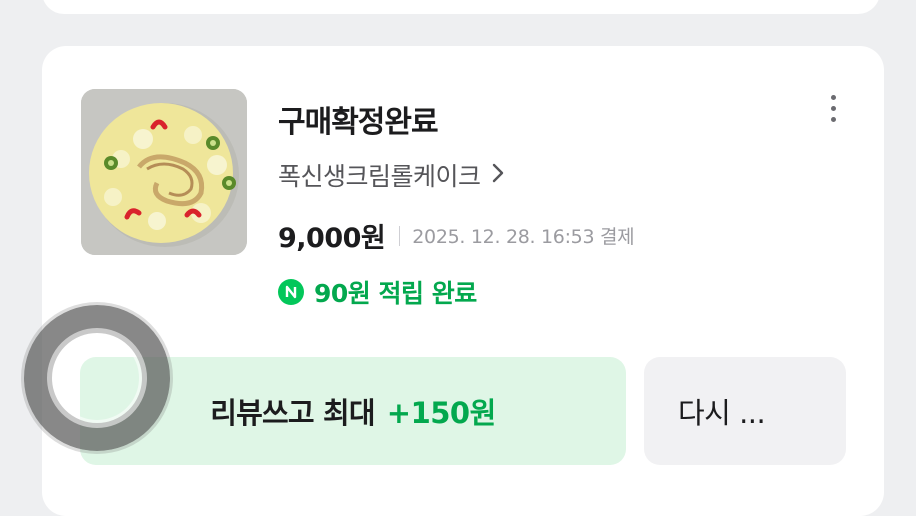 Image resolution: width=916 pixels, height=516 pixels. What do you see at coordinates (498, 175) in the screenshot?
I see `chevron-right-icon` at bounding box center [498, 175].